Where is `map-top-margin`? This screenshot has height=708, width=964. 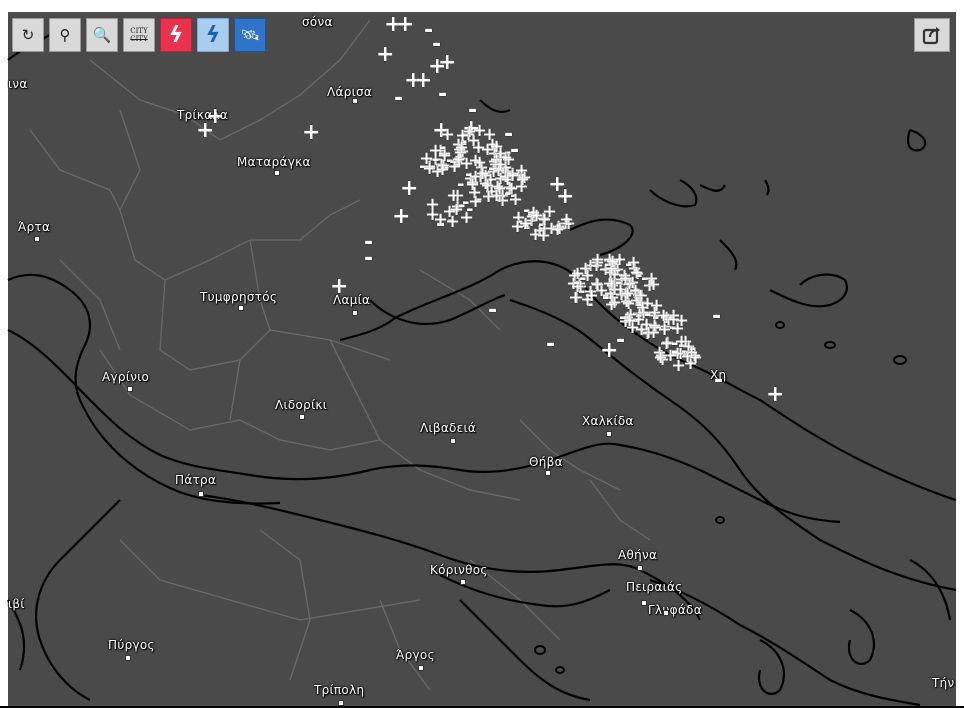 map-top-margin is located at coordinates (482, 6).